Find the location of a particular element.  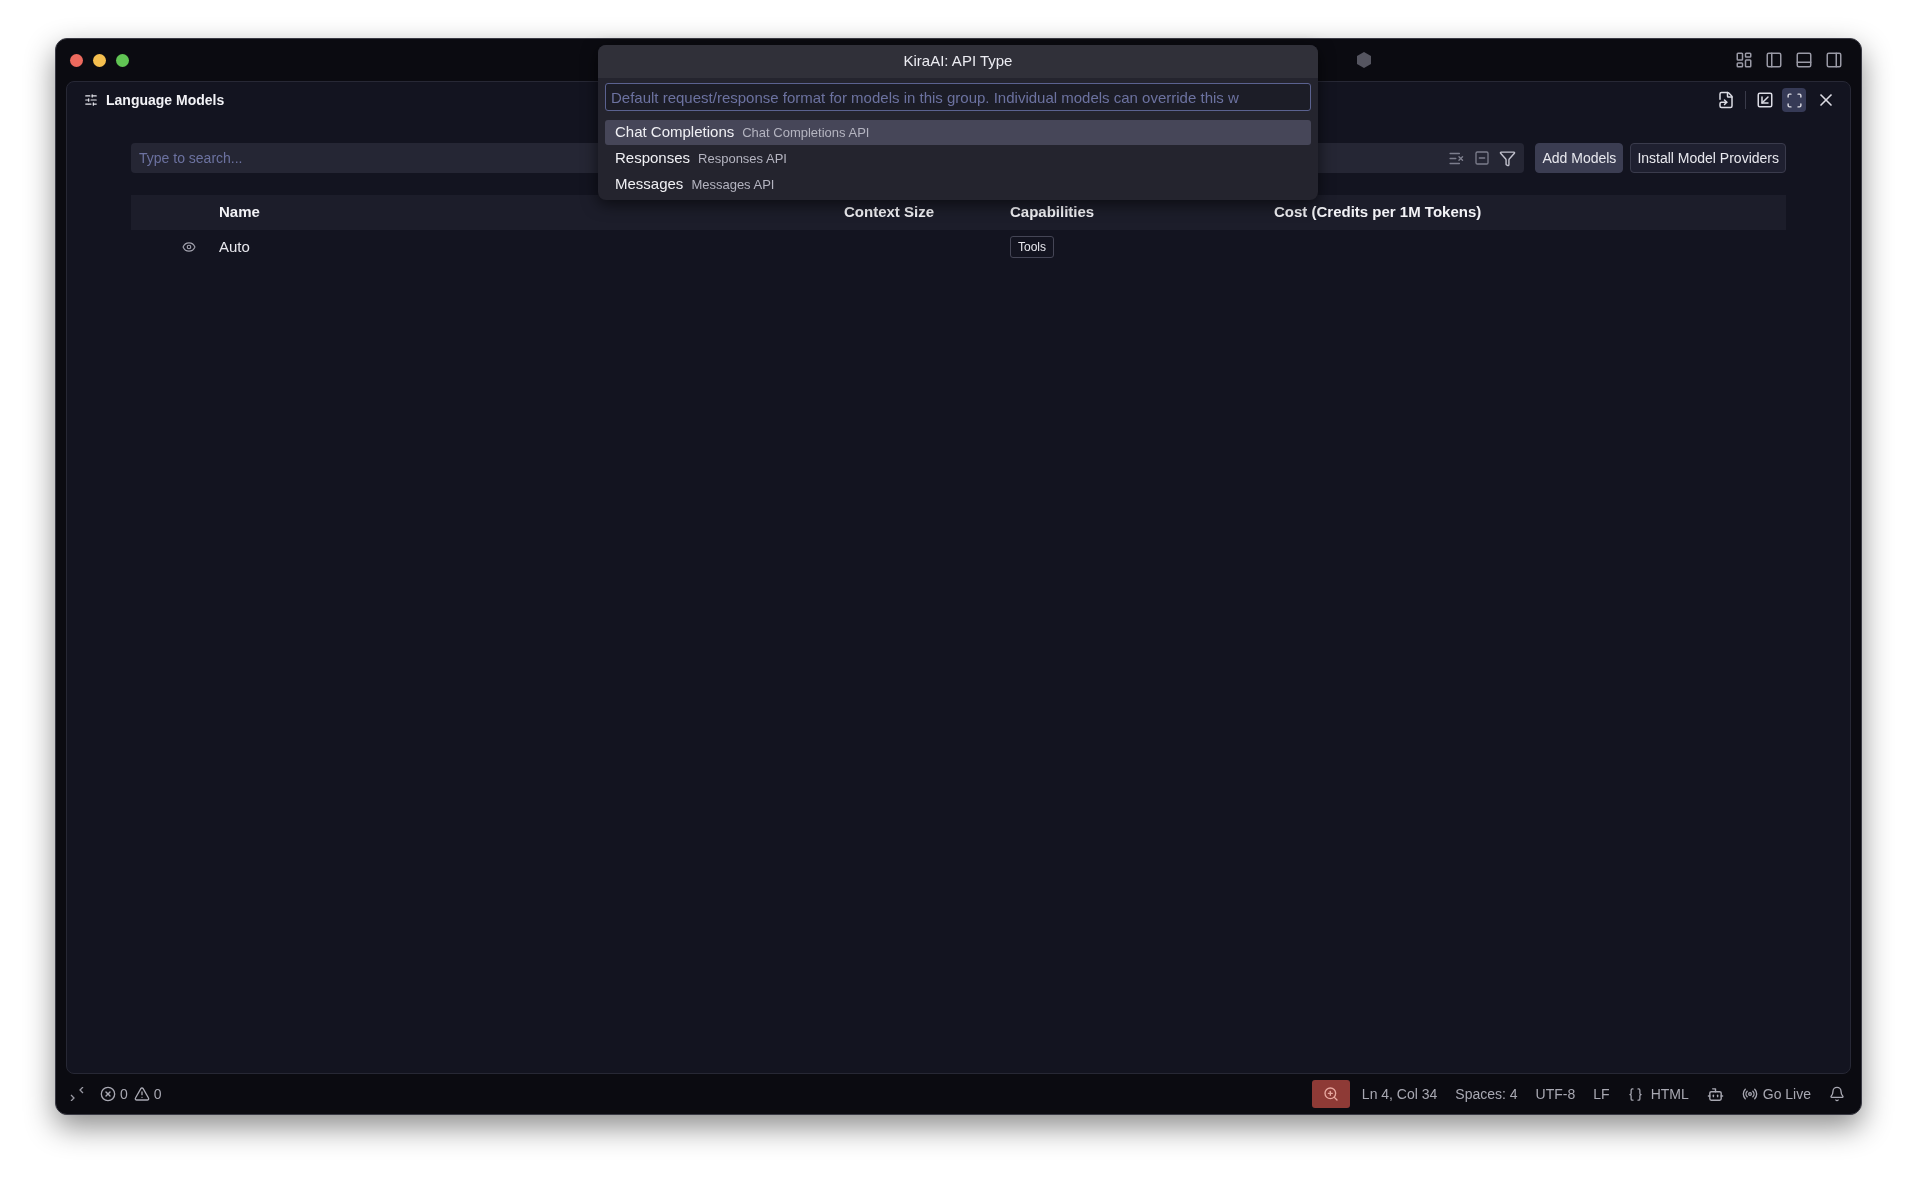

quick-pick-title: KiraAI: API Type is located at coordinates (958, 61).